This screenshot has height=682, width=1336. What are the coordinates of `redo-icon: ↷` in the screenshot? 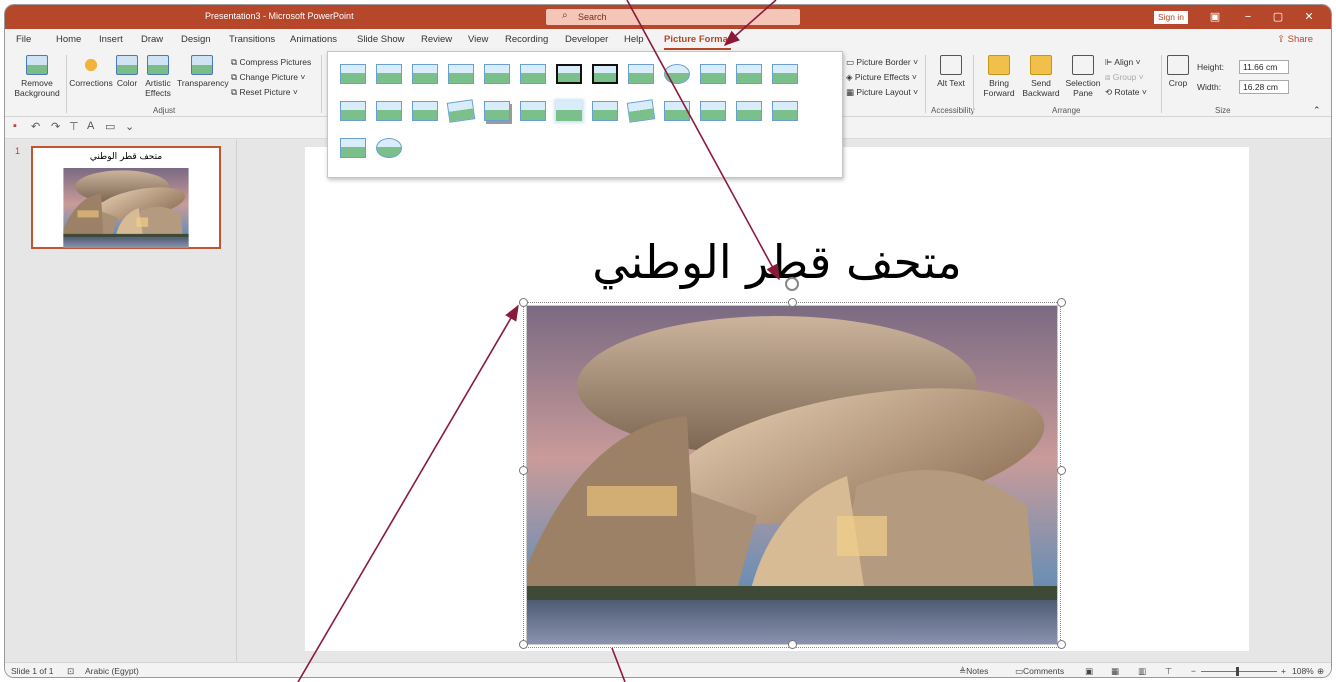 It's located at (55, 126).